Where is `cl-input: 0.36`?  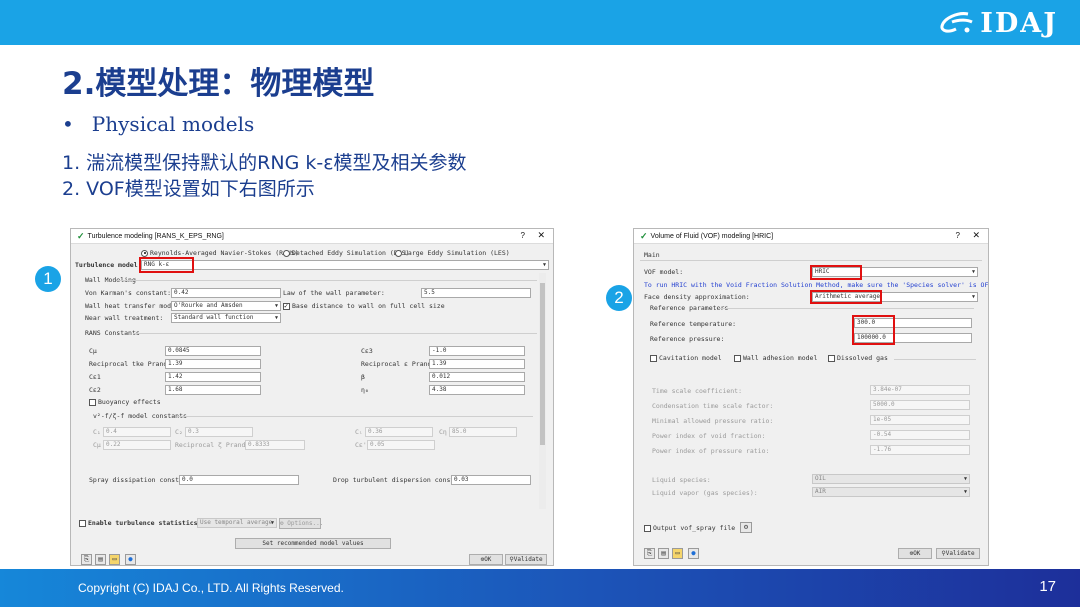
cl-input: 0.36 is located at coordinates (399, 432).